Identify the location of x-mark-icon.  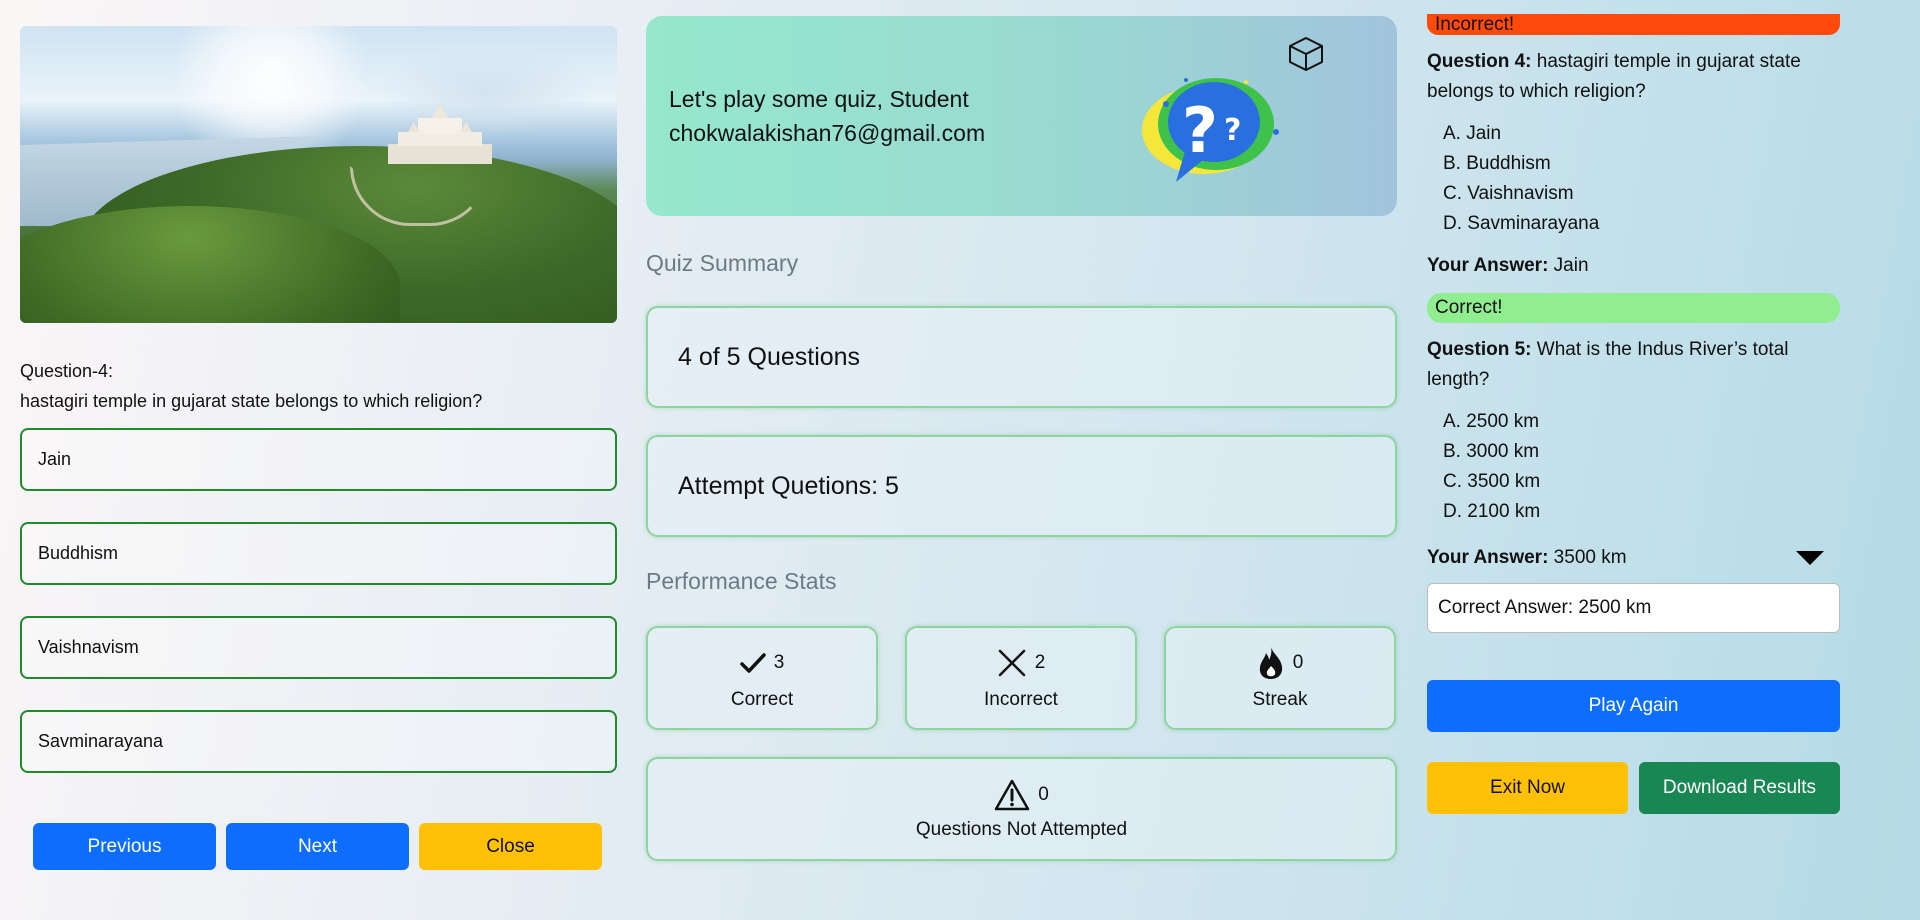
(1011, 663).